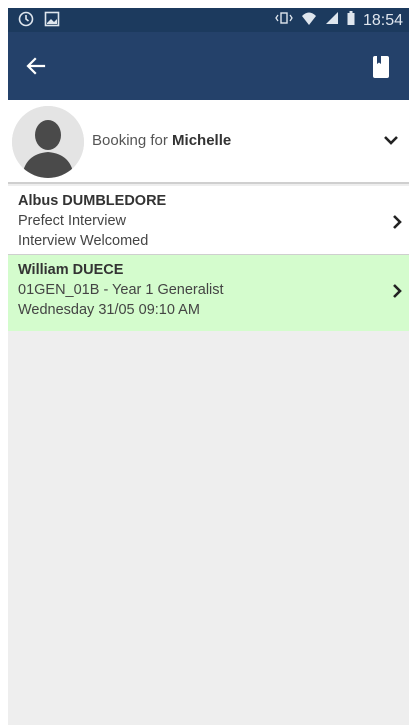 The height and width of the screenshot is (725, 409). I want to click on avatar, so click(48, 142).